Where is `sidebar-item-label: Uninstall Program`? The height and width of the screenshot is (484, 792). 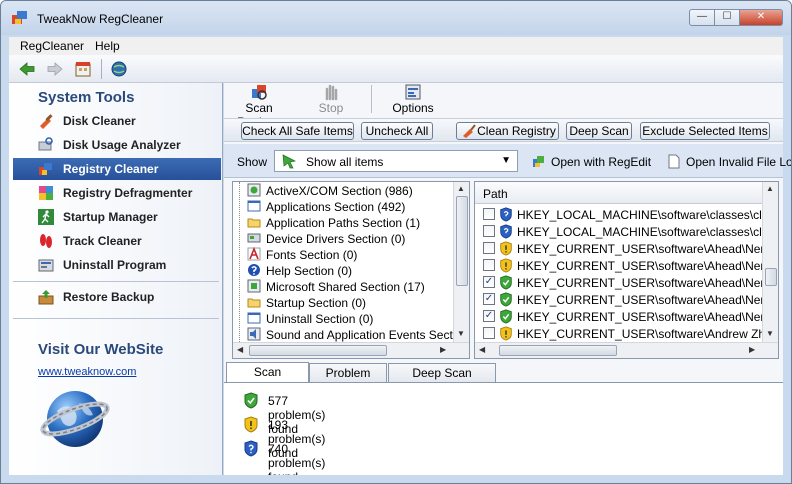
sidebar-item-label: Uninstall Program is located at coordinates (115, 265).